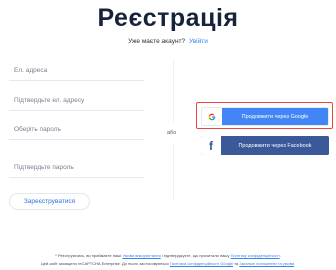 The height and width of the screenshot is (270, 336). I want to click on privacy-policy-link: Політику конфіденційності, so click(255, 255).